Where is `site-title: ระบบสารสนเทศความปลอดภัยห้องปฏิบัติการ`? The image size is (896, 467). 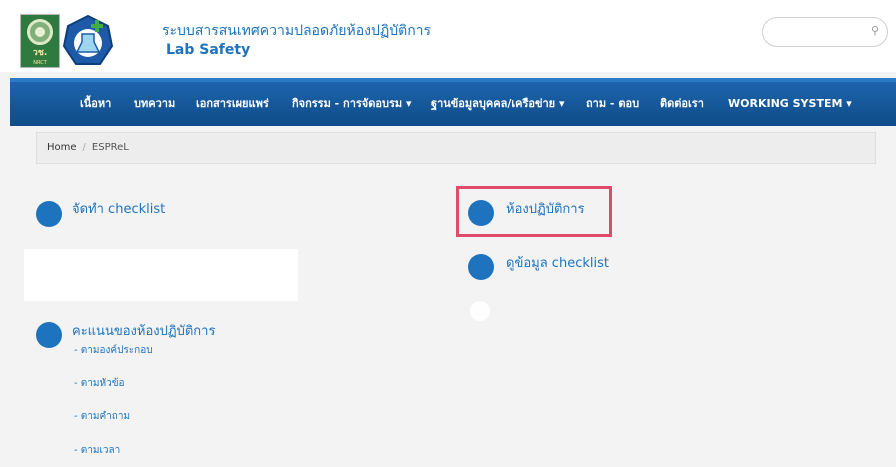 site-title: ระบบสารสนเทศความปลอดภัยห้องปฏิบัติการ is located at coordinates (297, 31).